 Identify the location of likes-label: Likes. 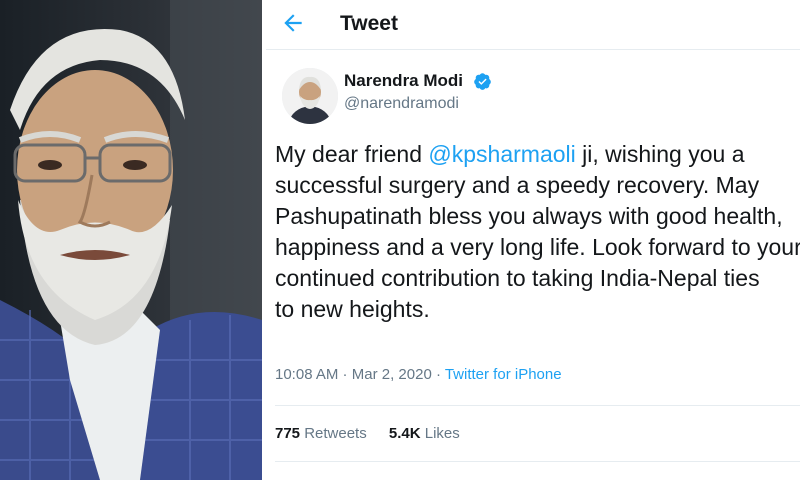
(440, 433).